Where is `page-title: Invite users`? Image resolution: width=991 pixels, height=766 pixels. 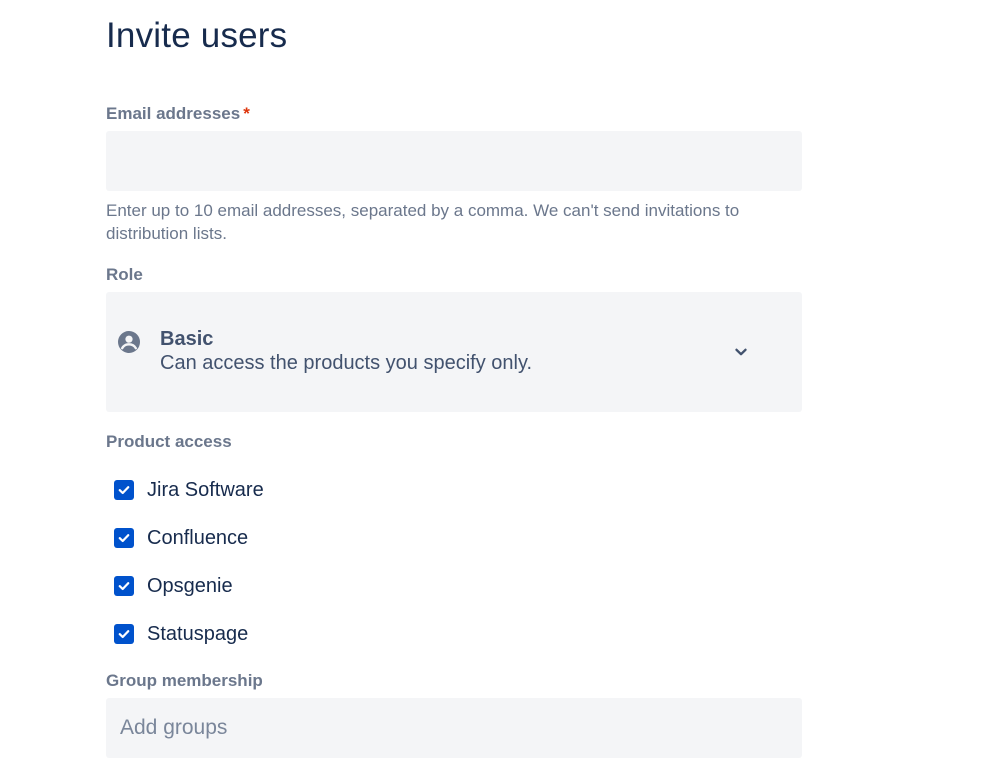 page-title: Invite users is located at coordinates (197, 35).